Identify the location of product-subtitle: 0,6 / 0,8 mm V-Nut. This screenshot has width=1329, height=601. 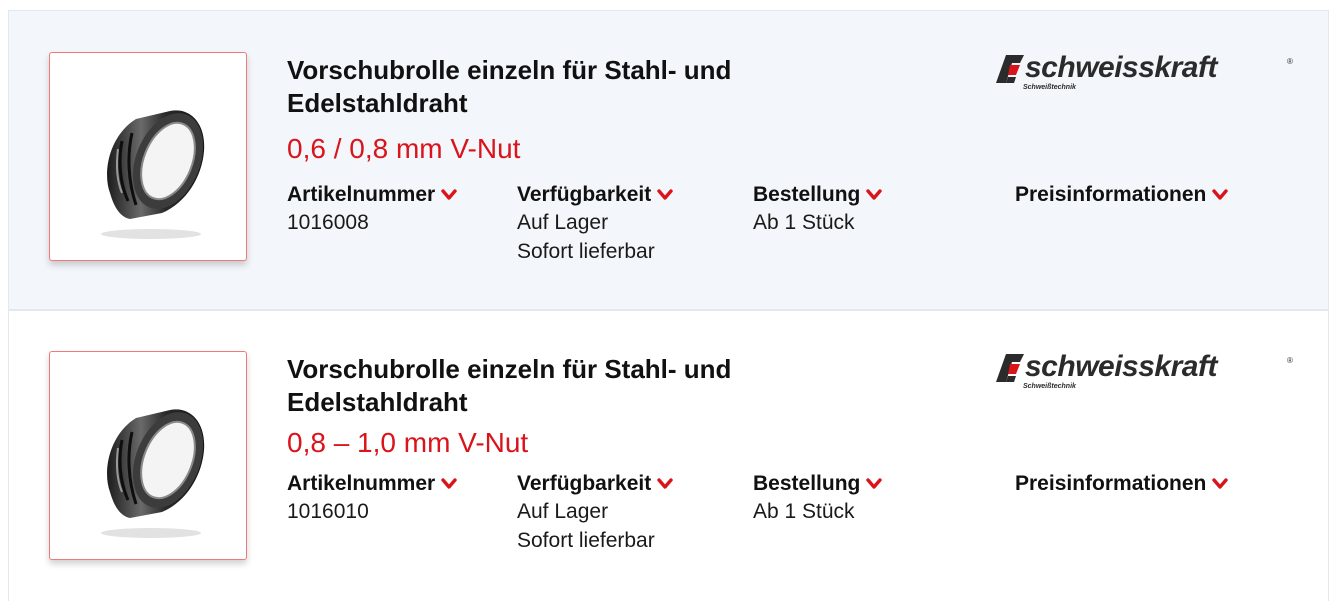
(404, 148).